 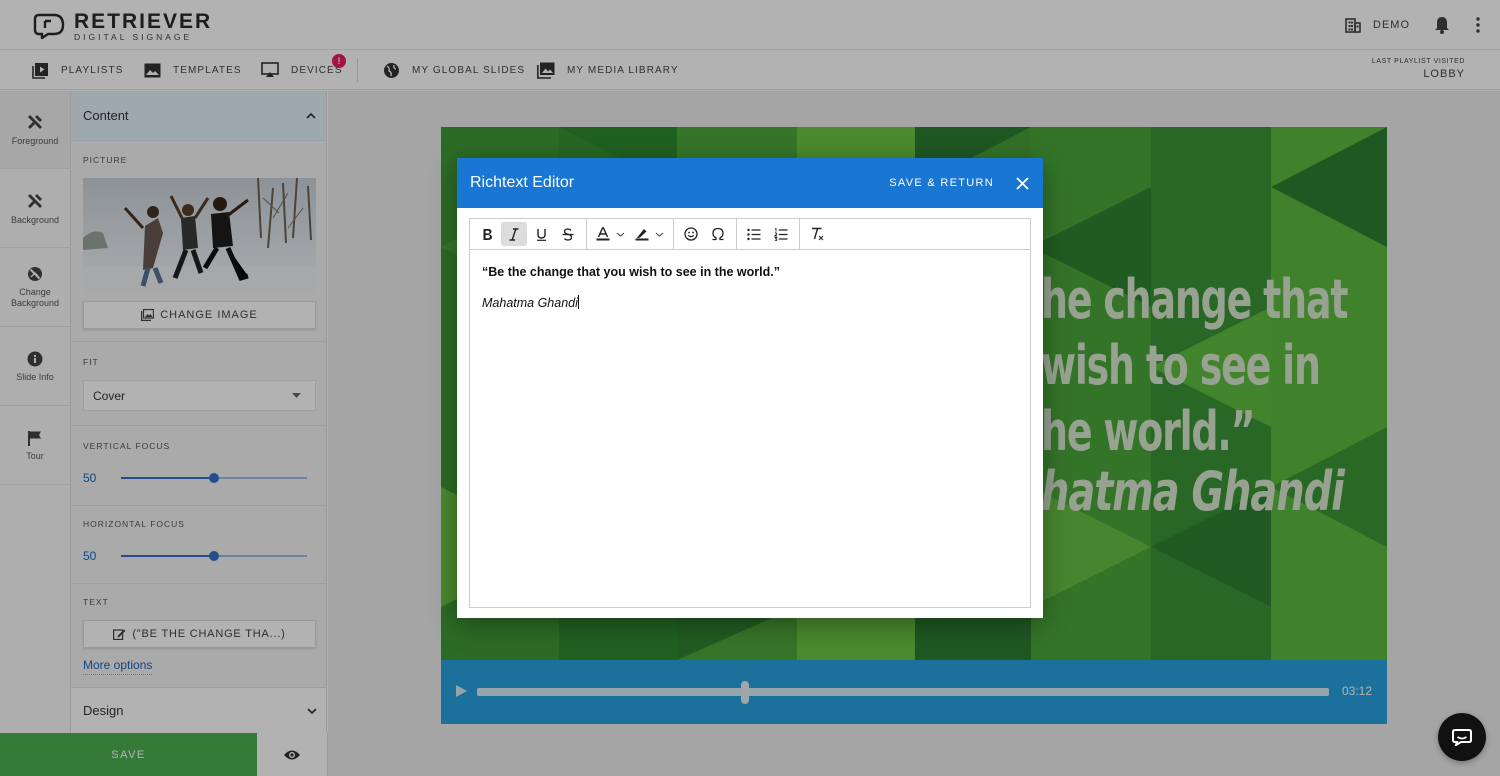 I want to click on editor-toolbar, so click(x=750, y=234).